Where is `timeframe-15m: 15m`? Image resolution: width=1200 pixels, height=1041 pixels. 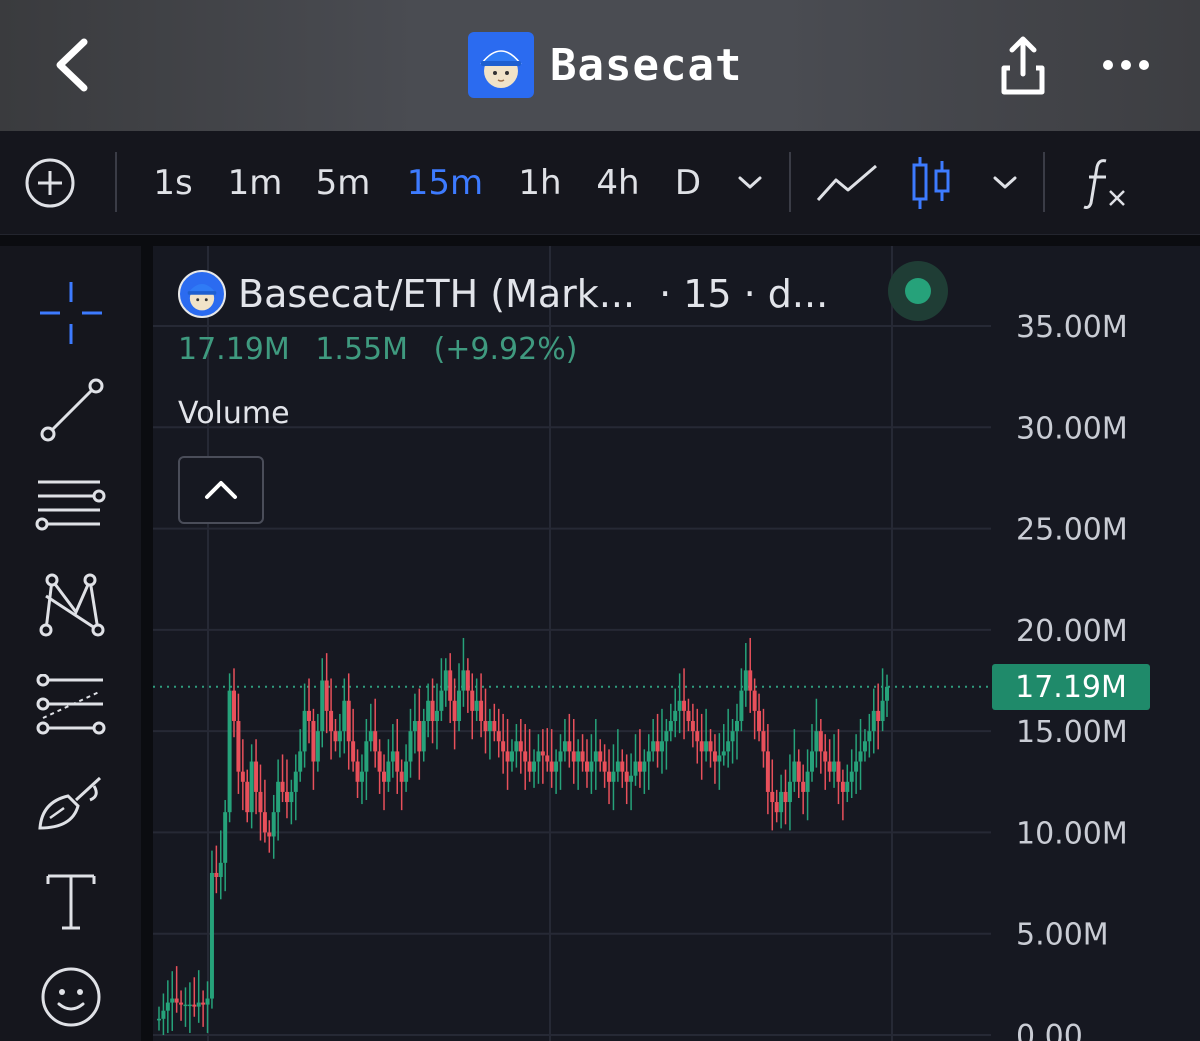
timeframe-15m: 15m is located at coordinates (445, 183).